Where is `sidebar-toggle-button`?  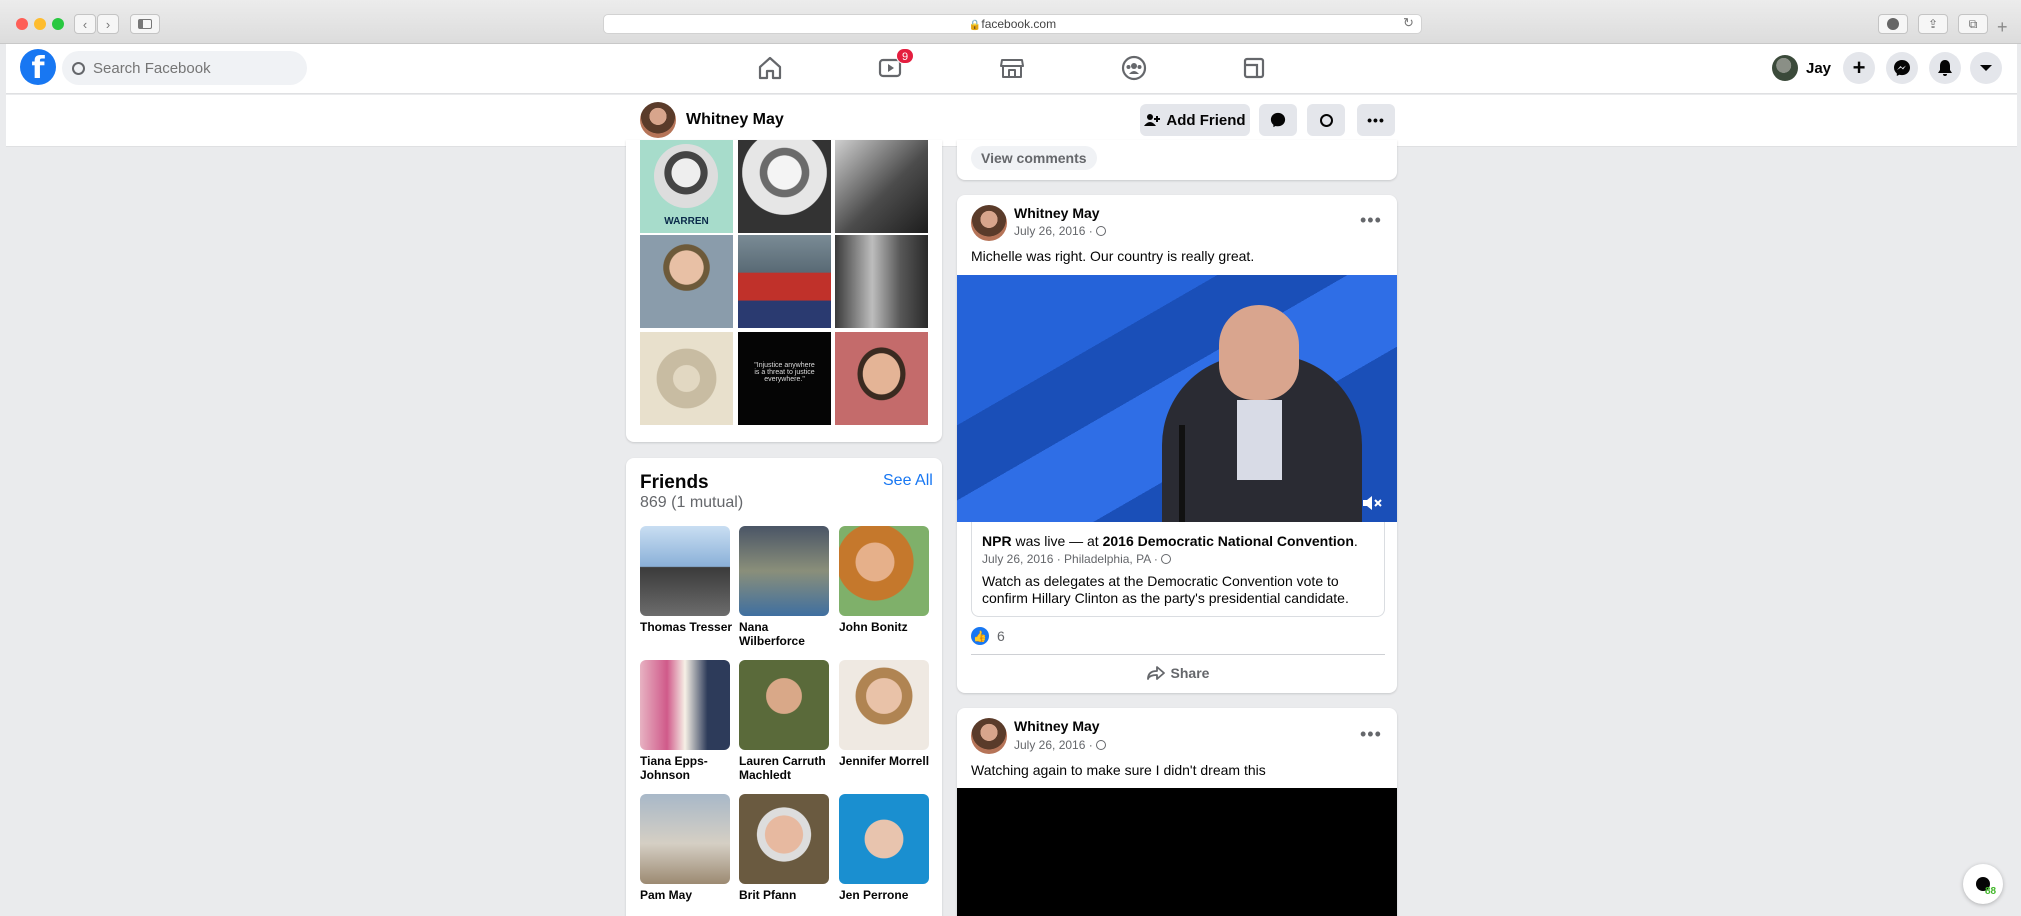
sidebar-toggle-button is located at coordinates (145, 24).